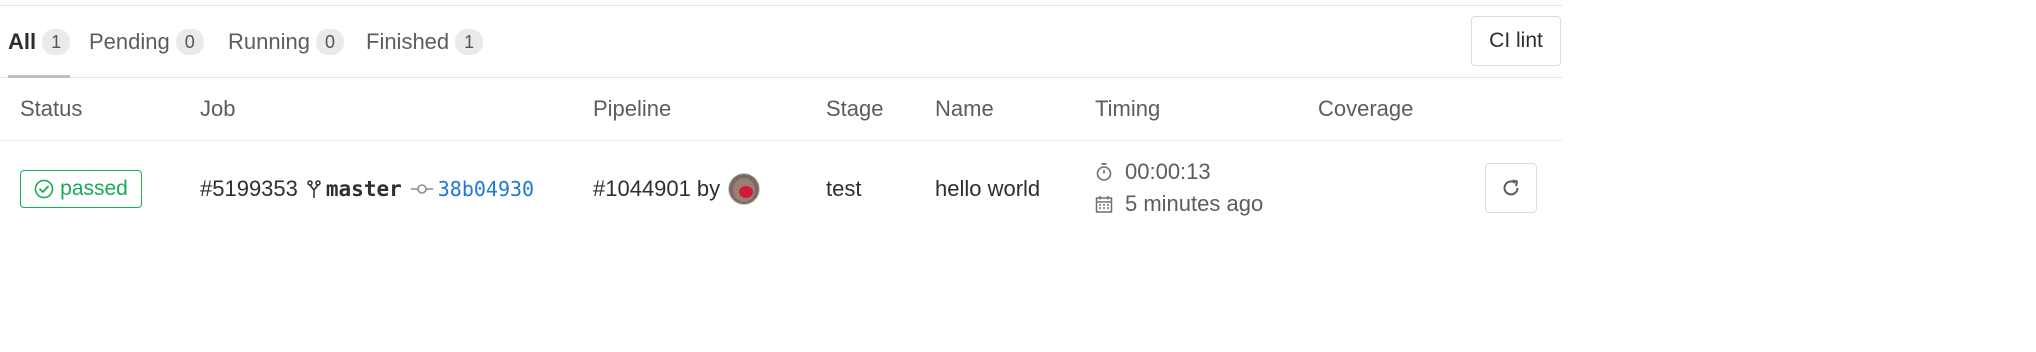  I want to click on job-cell: #5199353 master 38b04930, so click(367, 189).